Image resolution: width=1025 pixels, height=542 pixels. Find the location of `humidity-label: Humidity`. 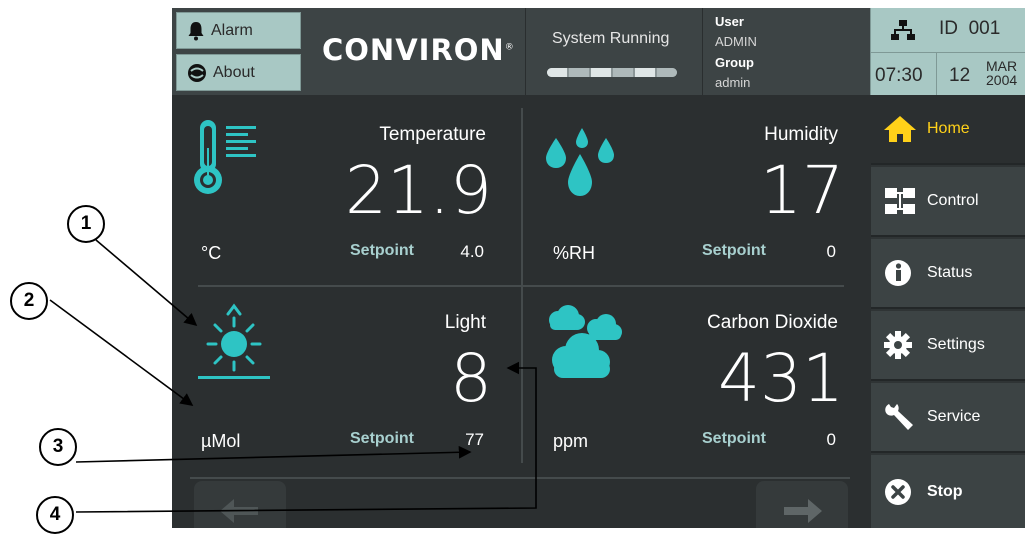

humidity-label: Humidity is located at coordinates (801, 134).